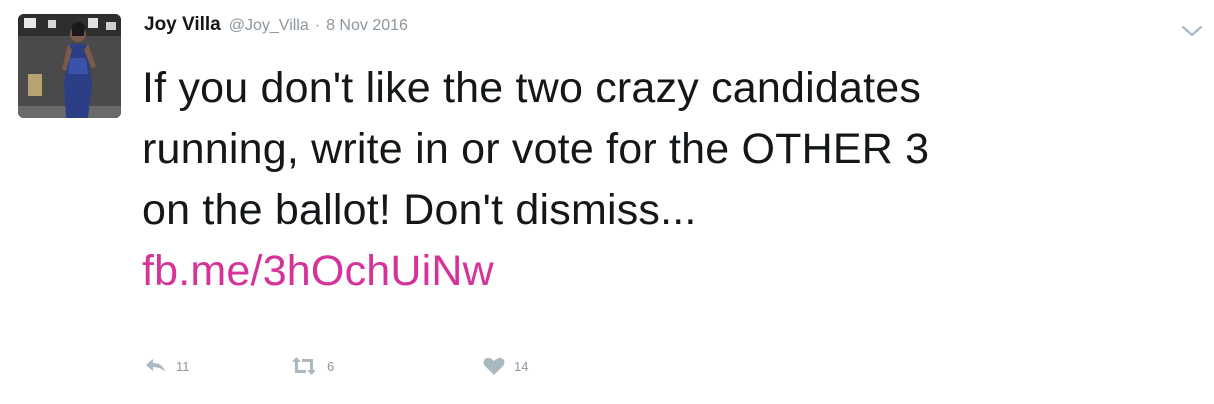  Describe the element at coordinates (385, 366) in the screenshot. I see `retweet-button: 6` at that location.